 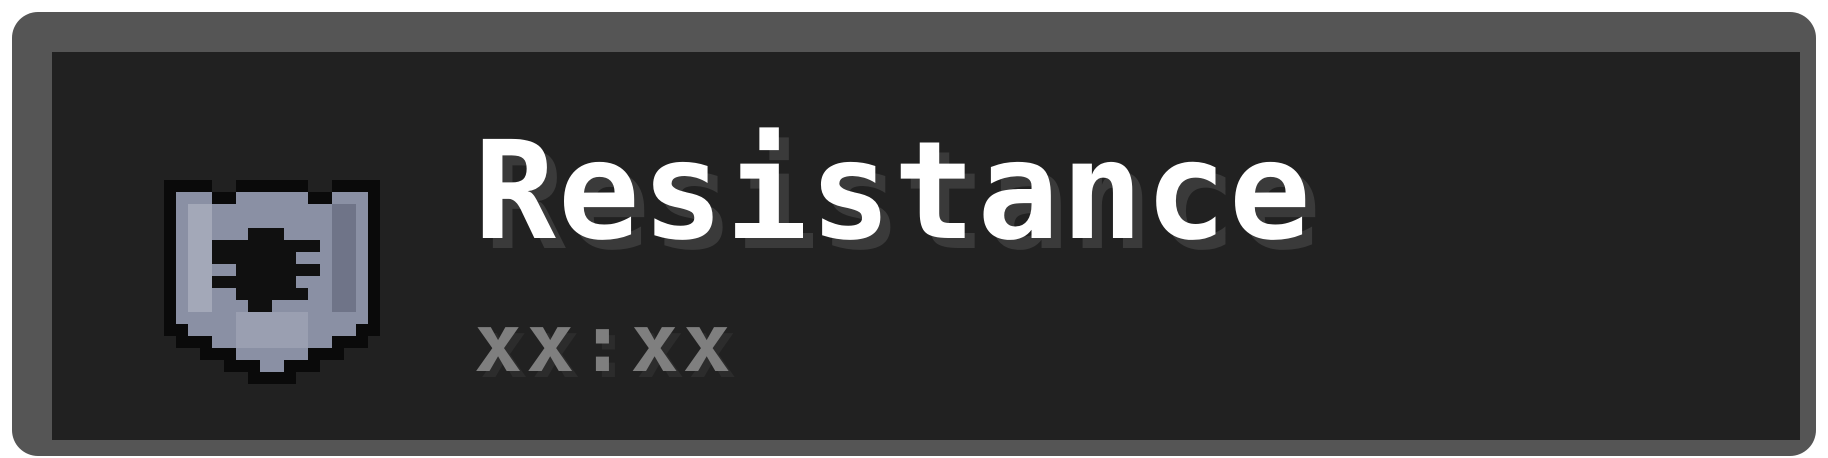 I want to click on effect-duration: xx:xx, so click(x=604, y=343).